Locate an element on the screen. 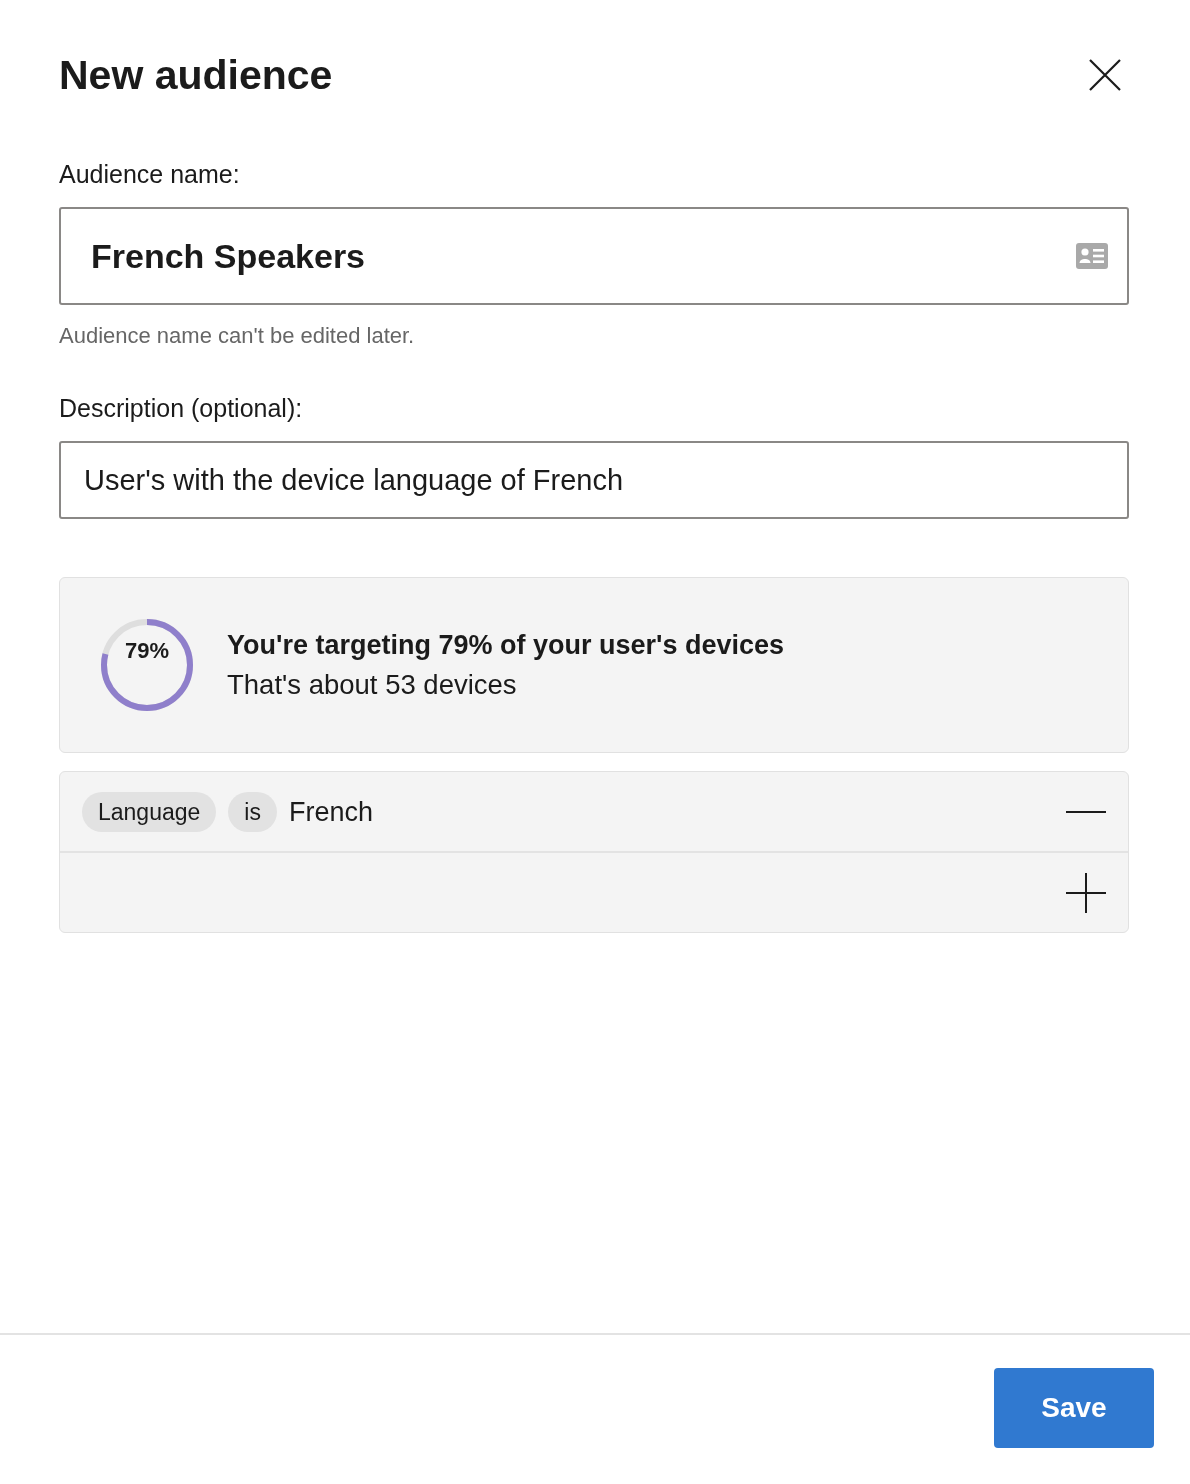 The height and width of the screenshot is (1484, 1190). field-label: Description (optional): is located at coordinates (181, 408).